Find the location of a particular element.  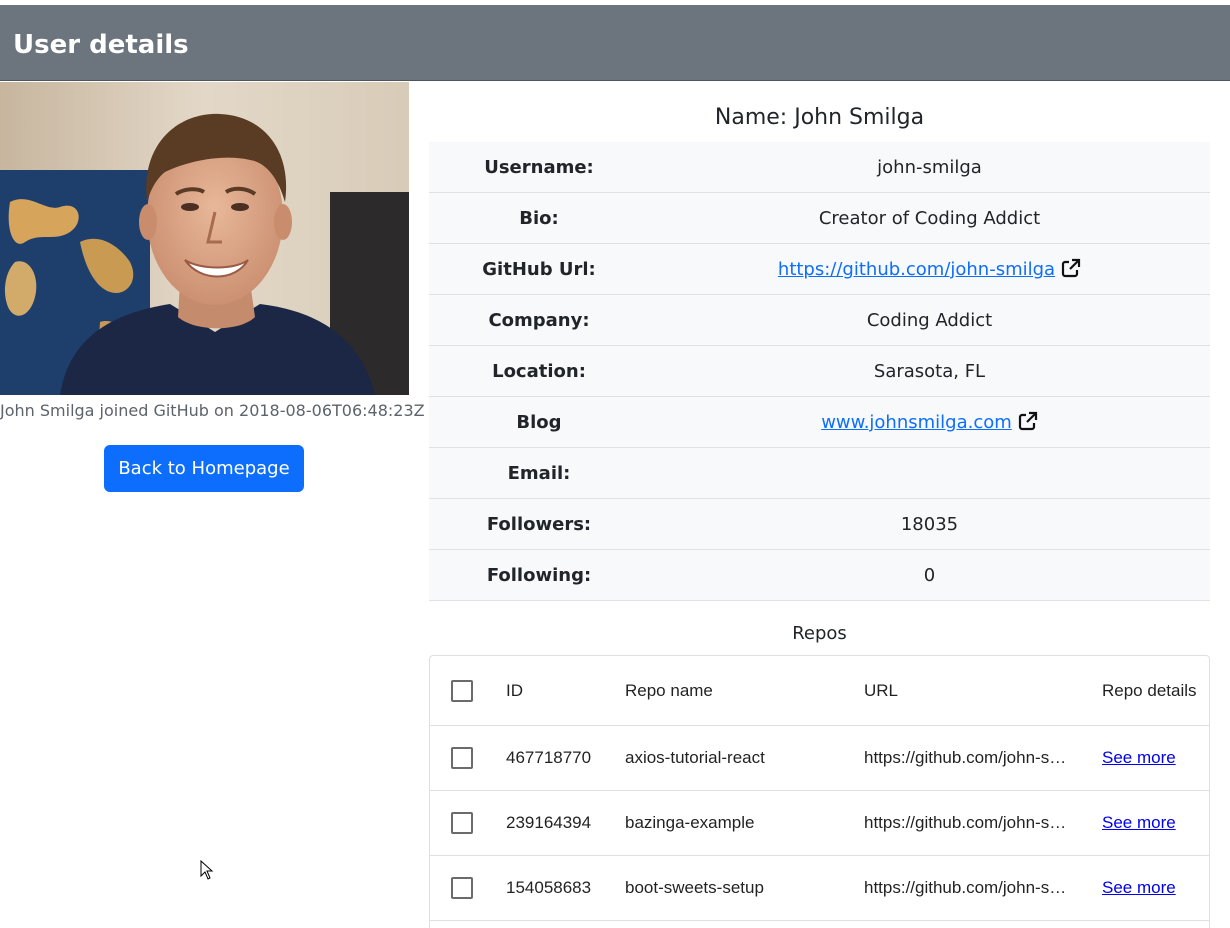

repo-id-cell: 154058683 is located at coordinates (549, 887).